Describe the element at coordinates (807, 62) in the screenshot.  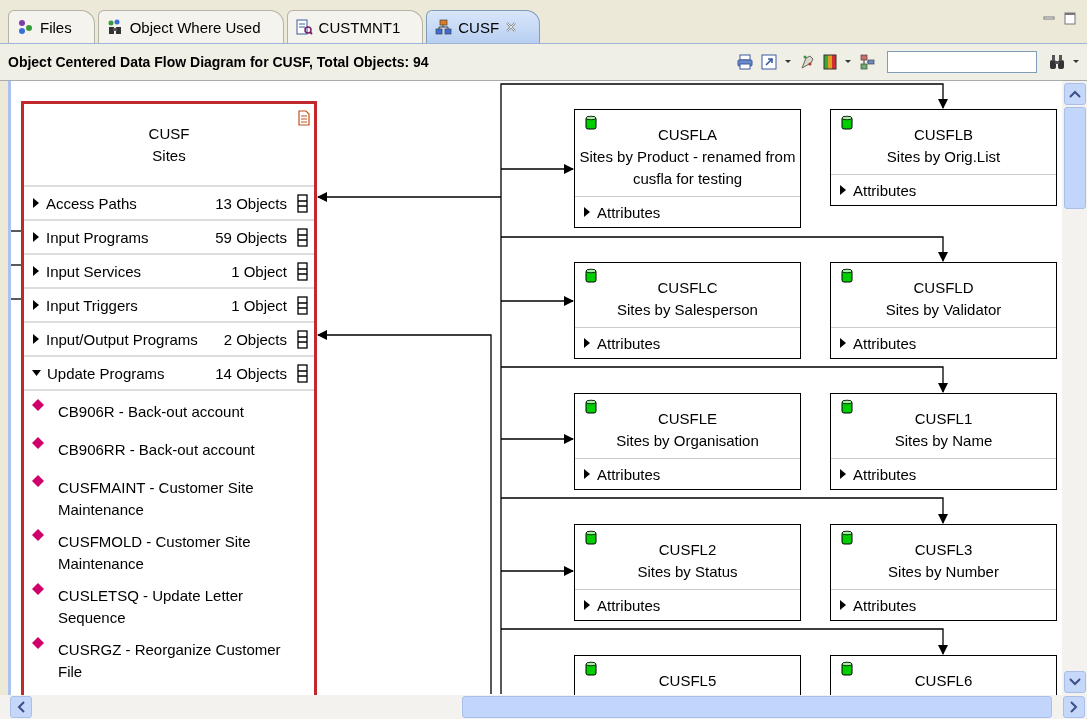
I see `palette-icon` at that location.